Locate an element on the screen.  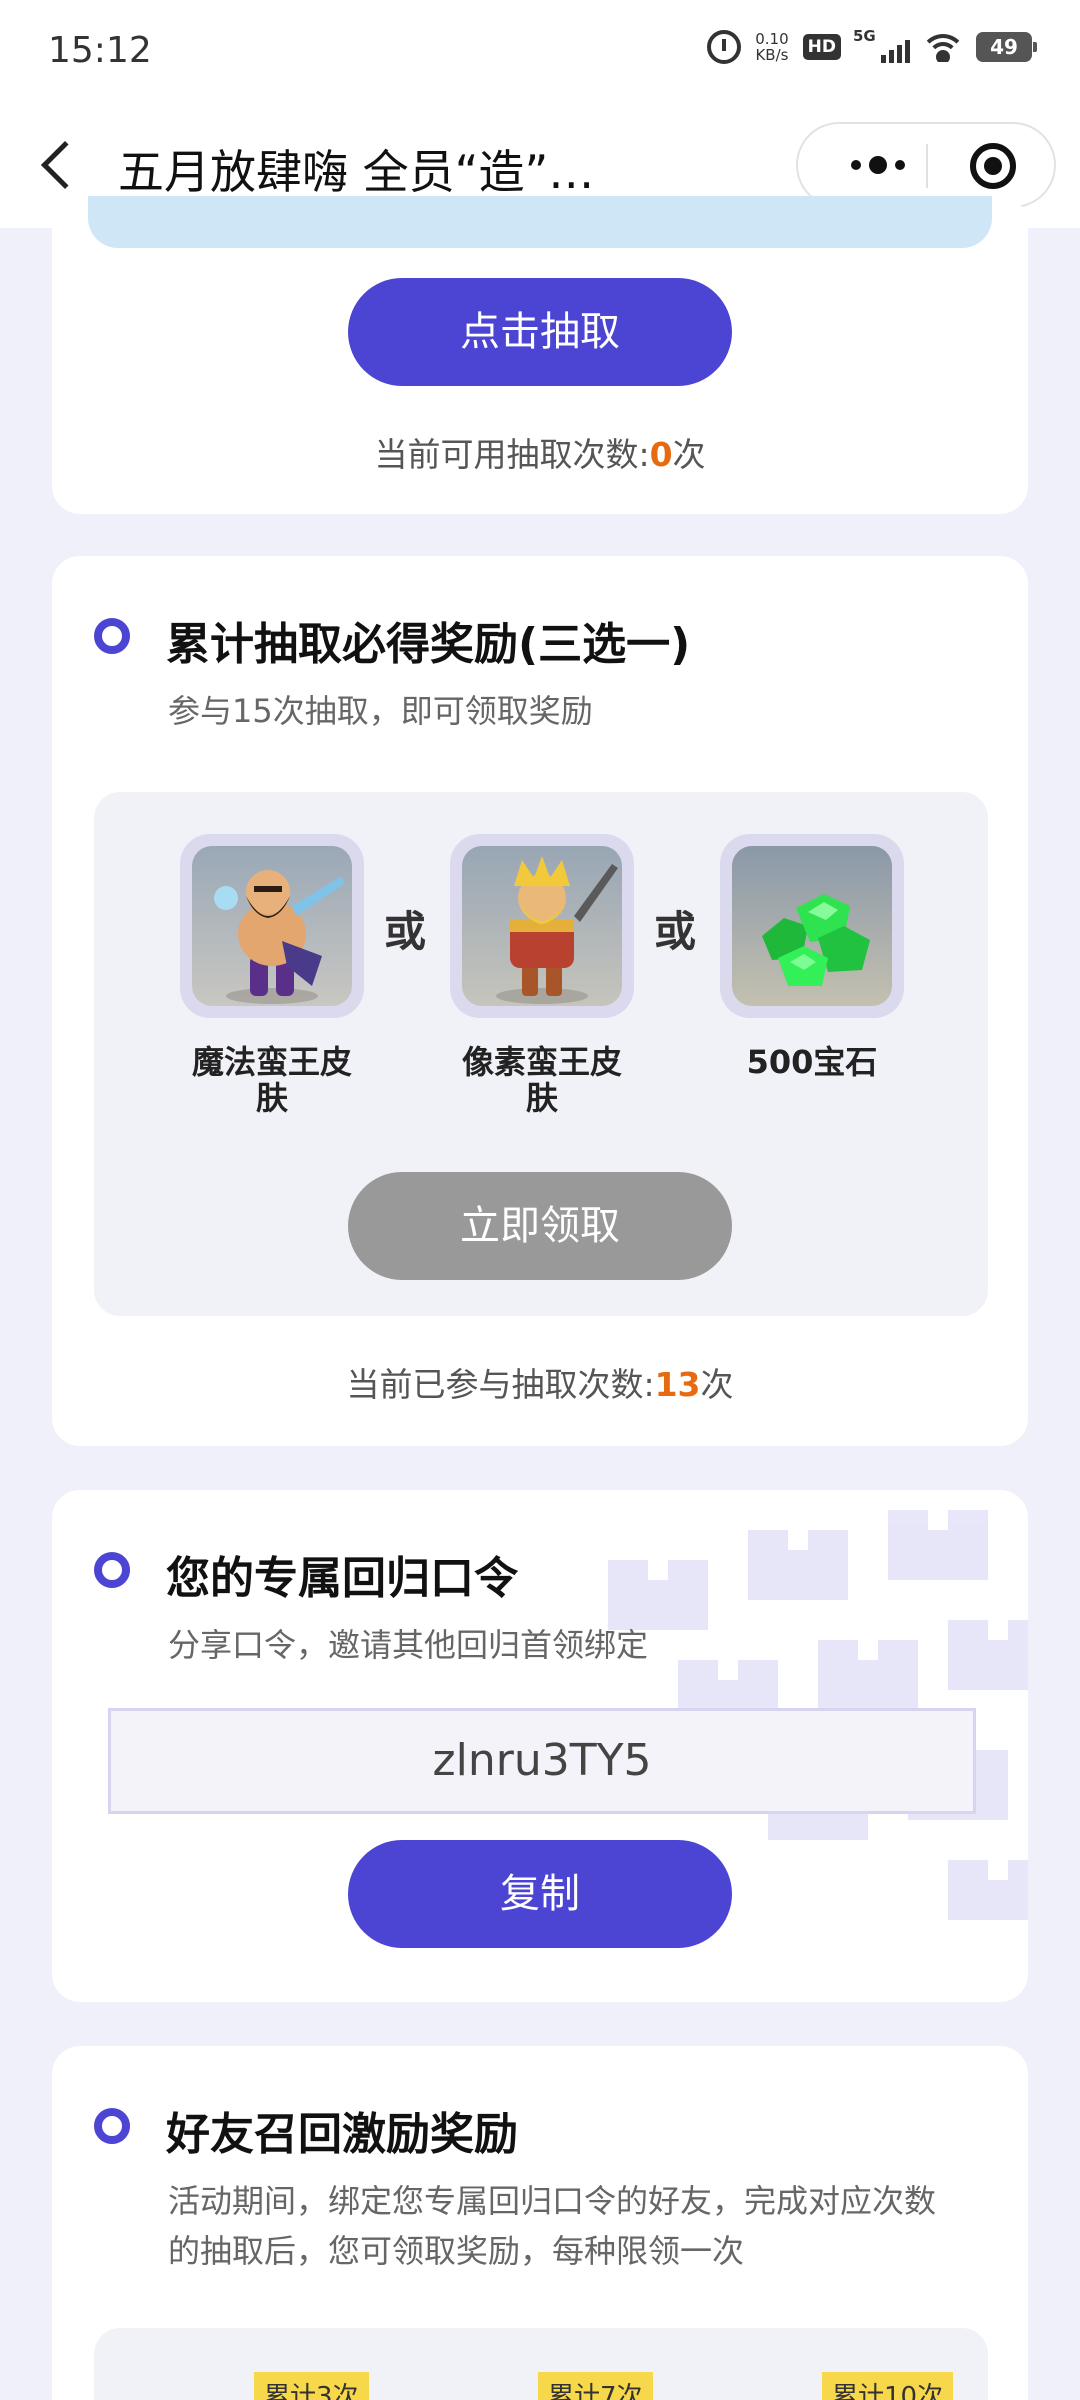
pixel-barbarian-skin-image is located at coordinates (542, 926).